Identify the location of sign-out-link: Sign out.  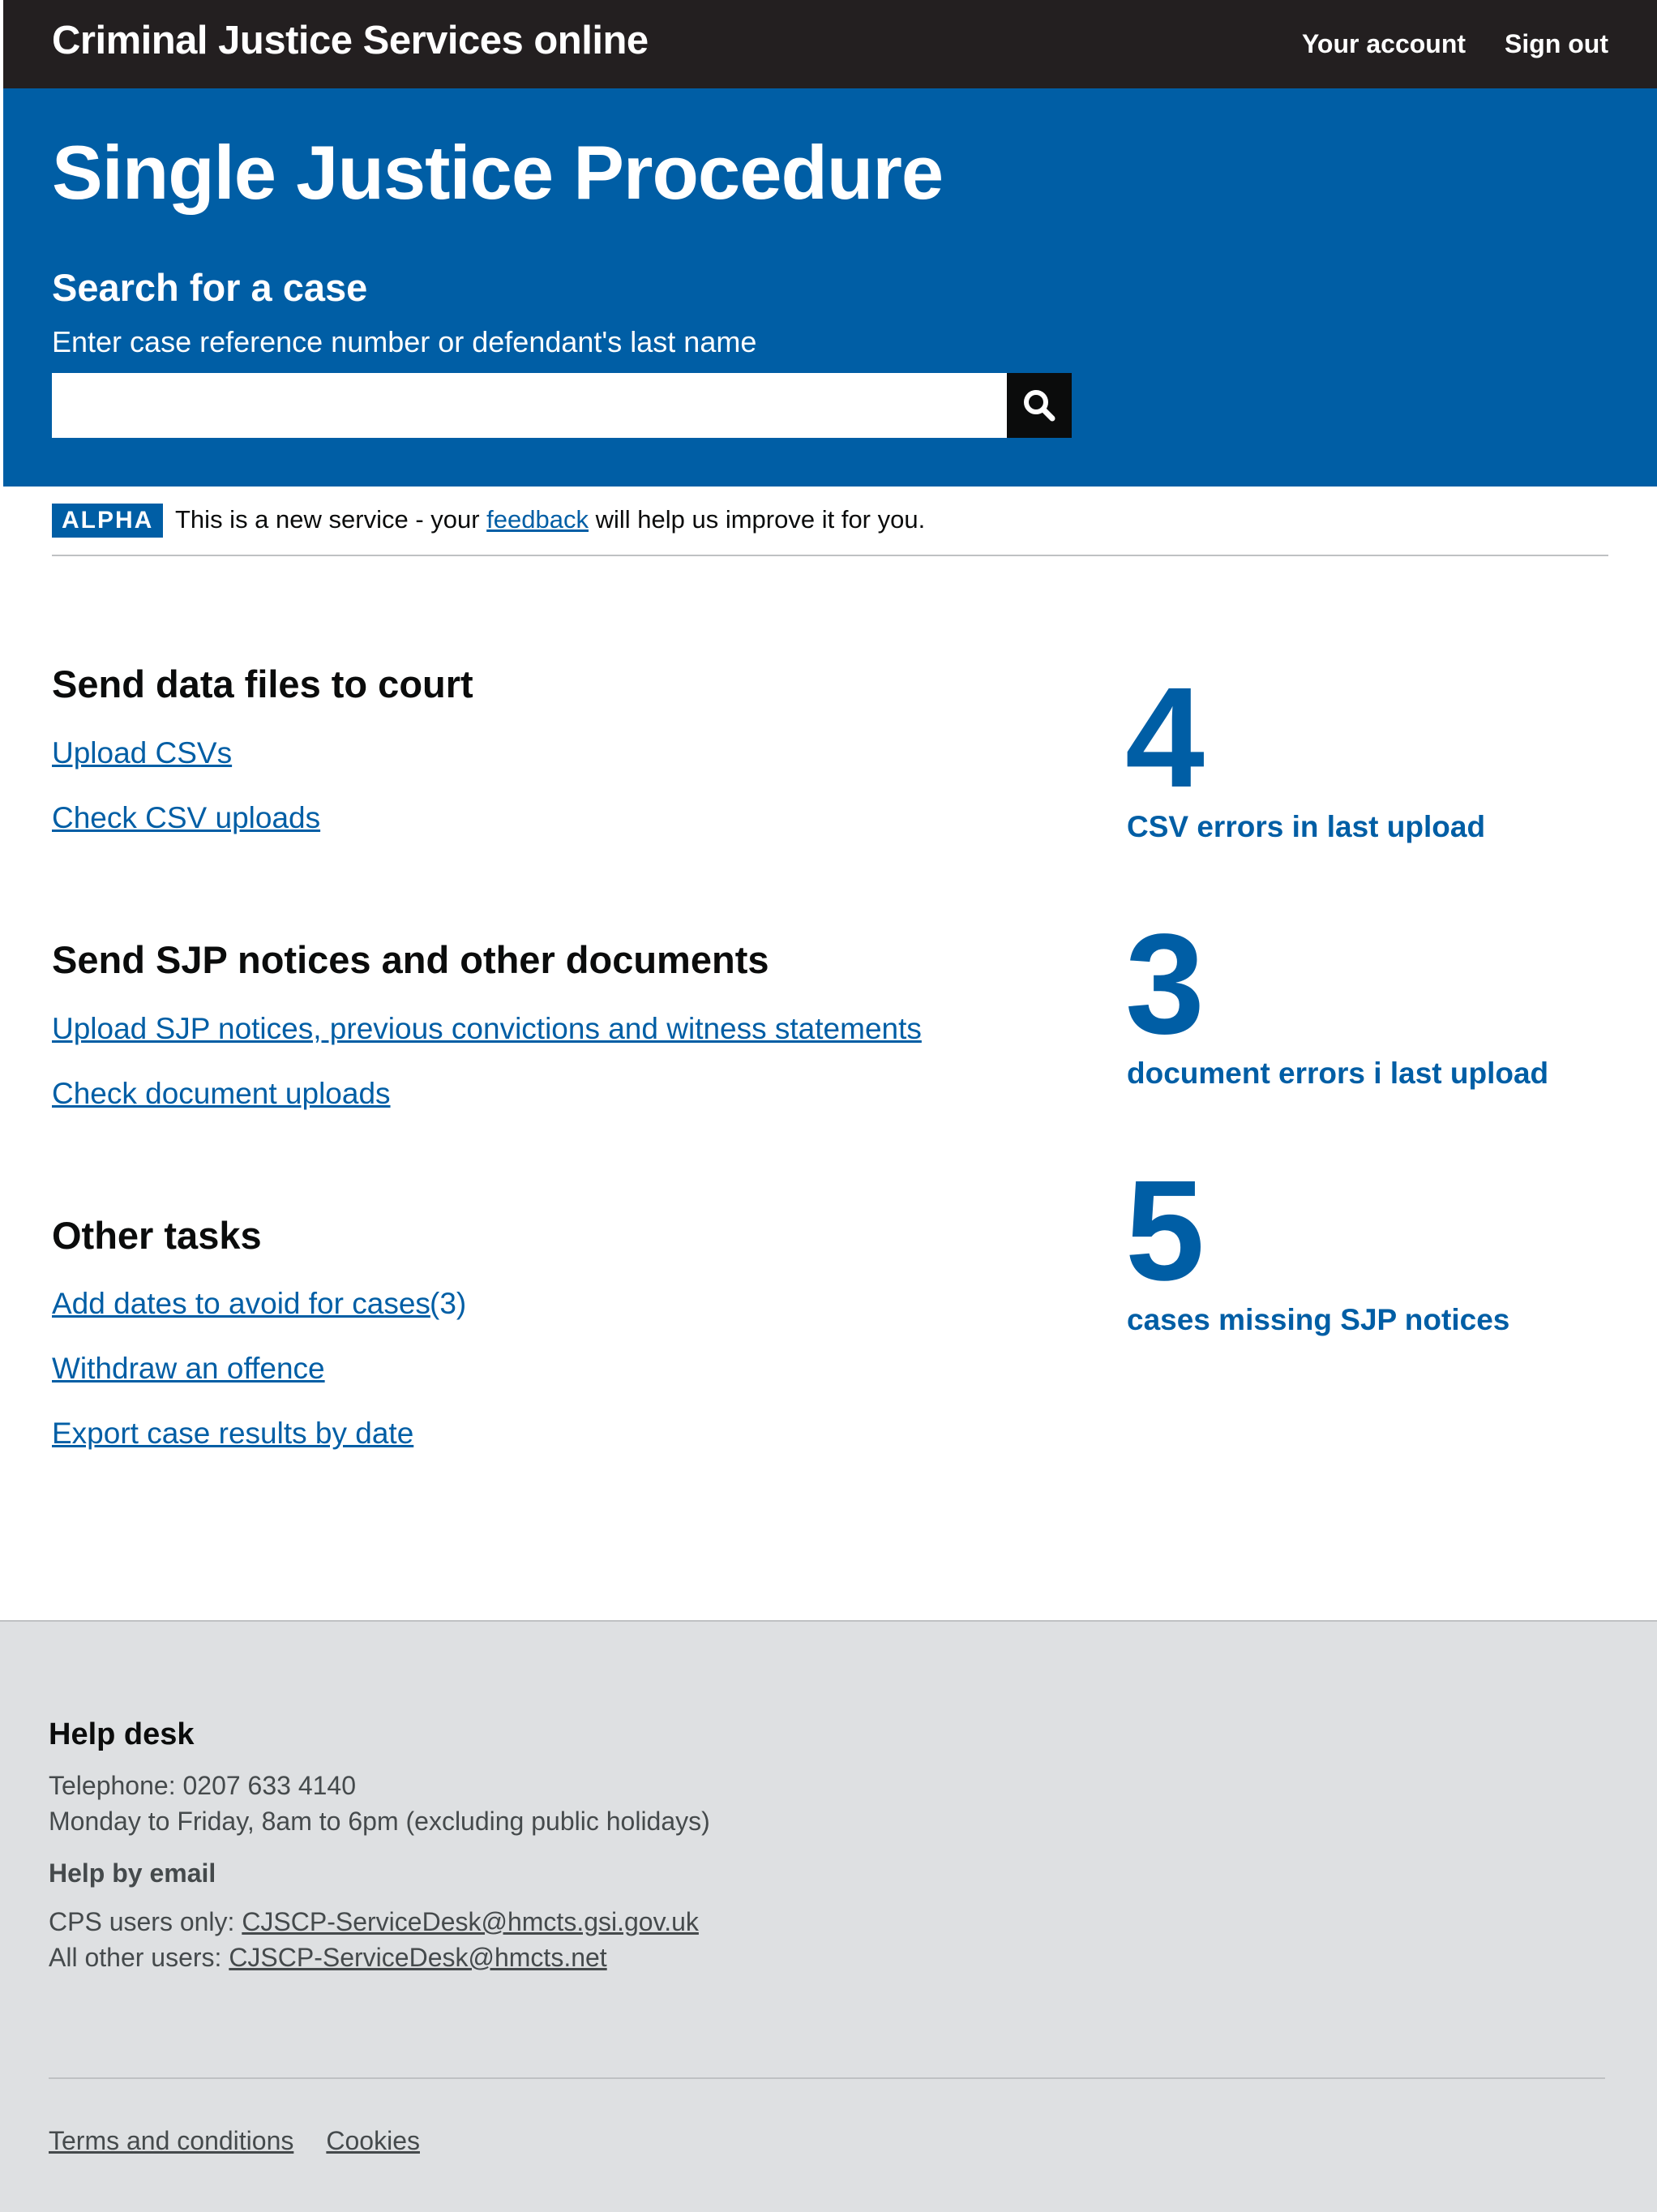
(1557, 44).